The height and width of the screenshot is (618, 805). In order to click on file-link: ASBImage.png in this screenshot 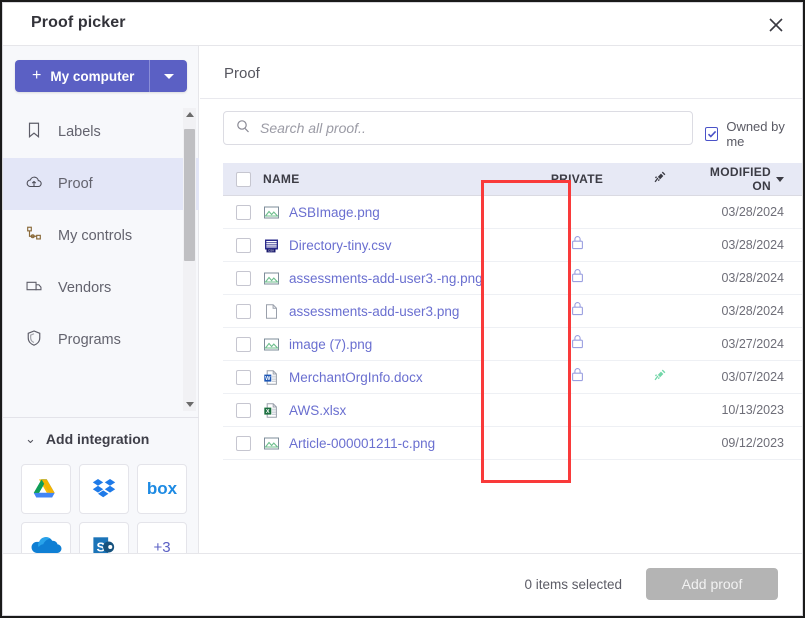, I will do `click(397, 212)`.